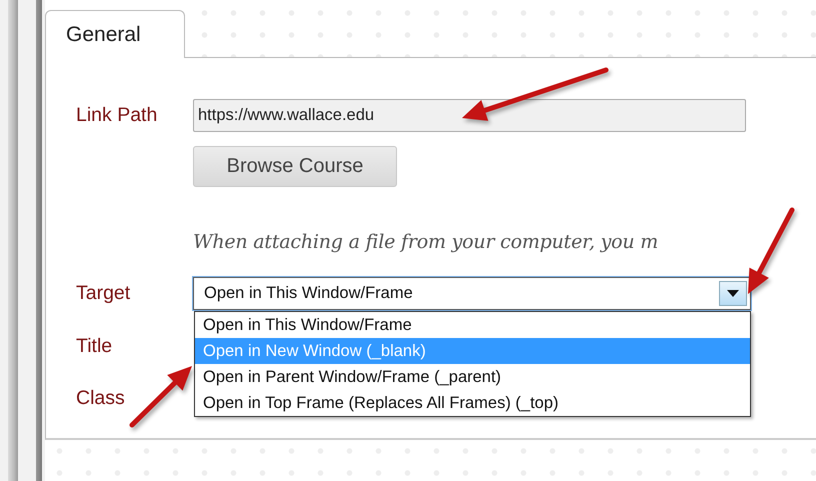  Describe the element at coordinates (295, 166) in the screenshot. I see `browse-button: Browse Course` at that location.